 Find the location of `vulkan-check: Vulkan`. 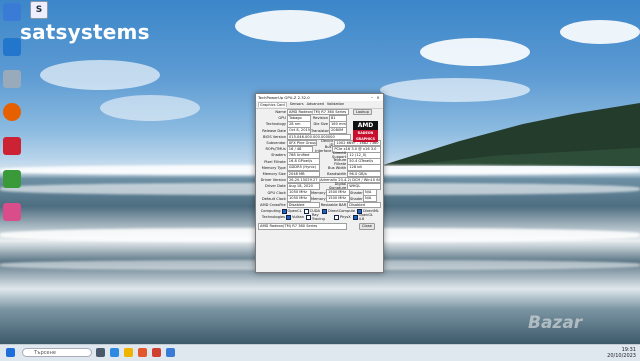

vulkan-check: Vulkan is located at coordinates (295, 217).